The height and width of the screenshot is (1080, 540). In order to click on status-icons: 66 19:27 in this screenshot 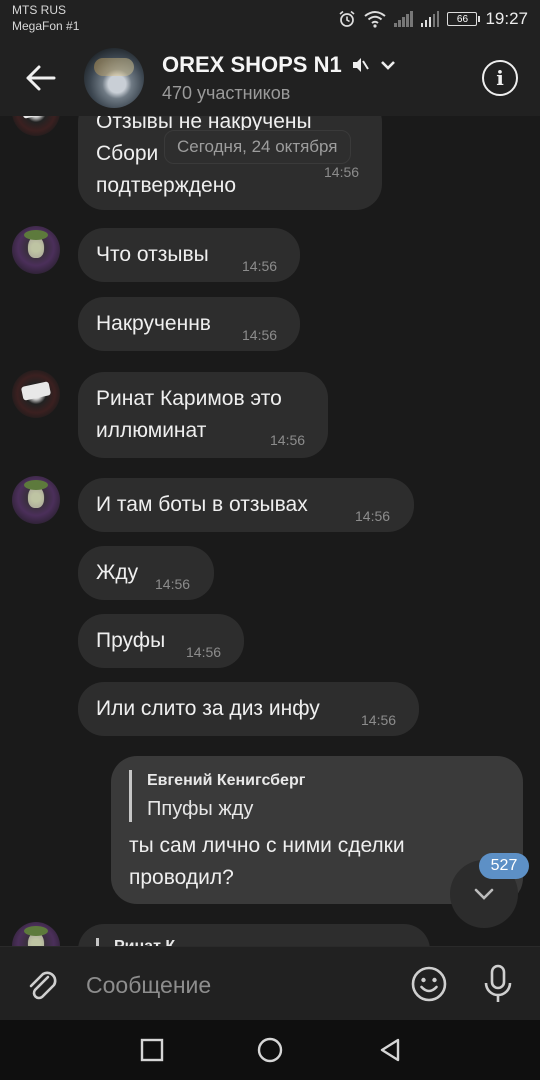, I will do `click(433, 19)`.